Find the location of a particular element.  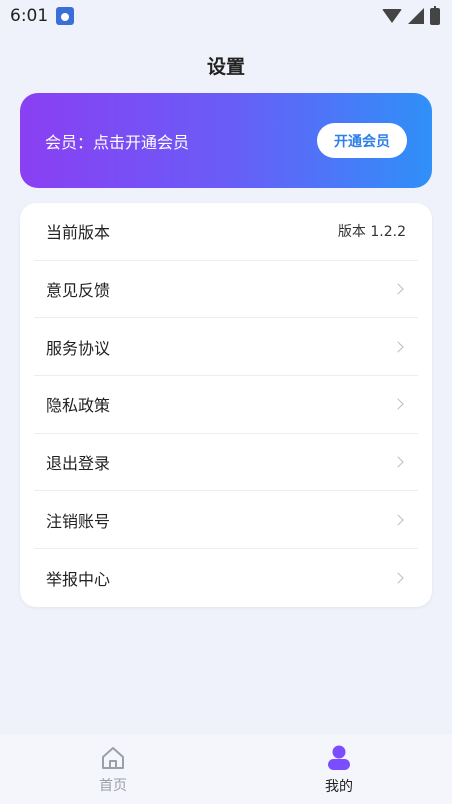

vip-banner: 会员：点击开通会员 开通会员 is located at coordinates (226, 140).